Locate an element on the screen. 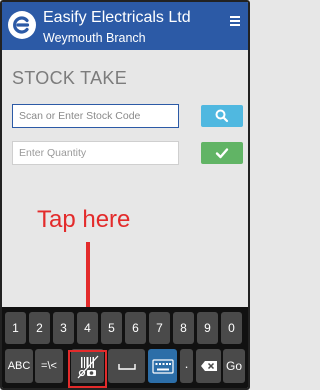 The height and width of the screenshot is (390, 320). highlight-box is located at coordinates (87, 369).